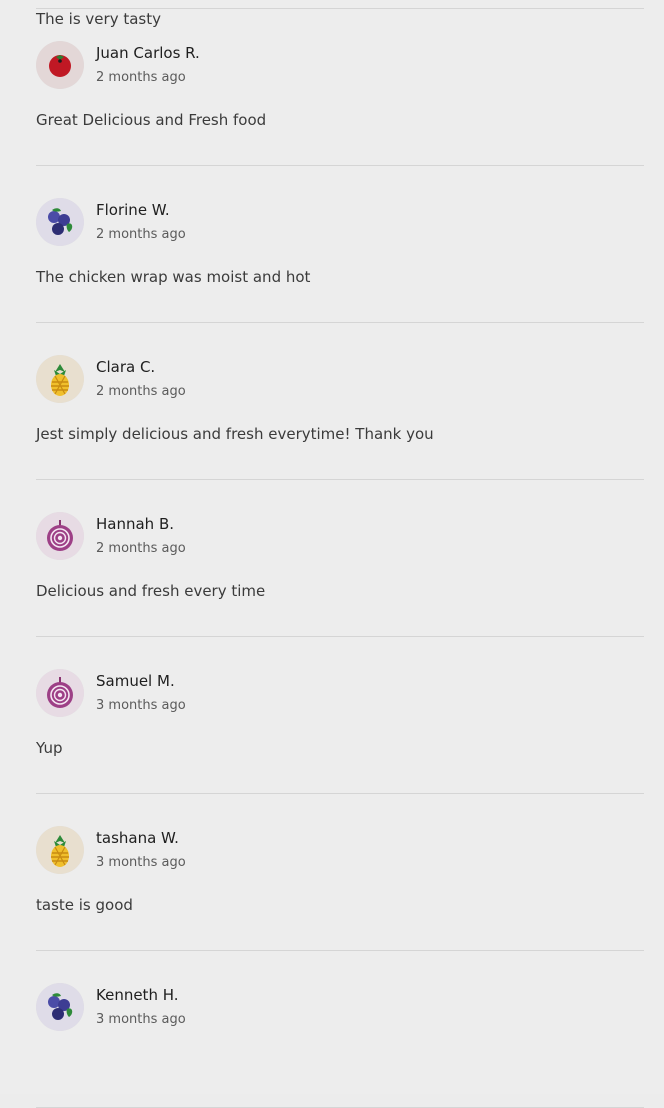 The image size is (664, 1108). I want to click on review-item: Kenneth H. 3 months ago, so click(340, 1029).